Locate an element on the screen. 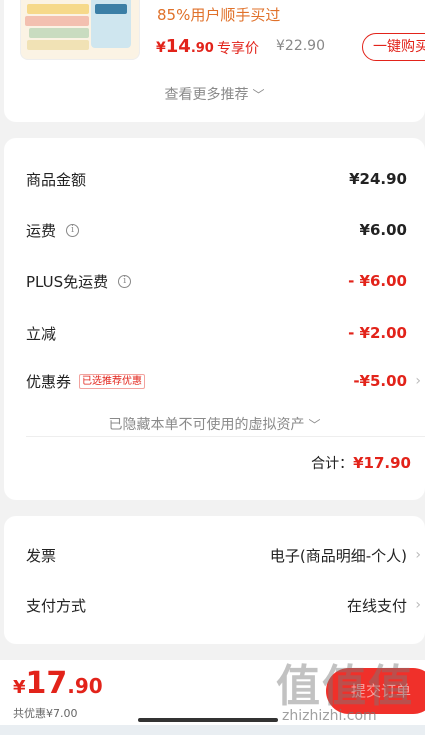 The width and height of the screenshot is (425, 735). divider is located at coordinates (225, 436).